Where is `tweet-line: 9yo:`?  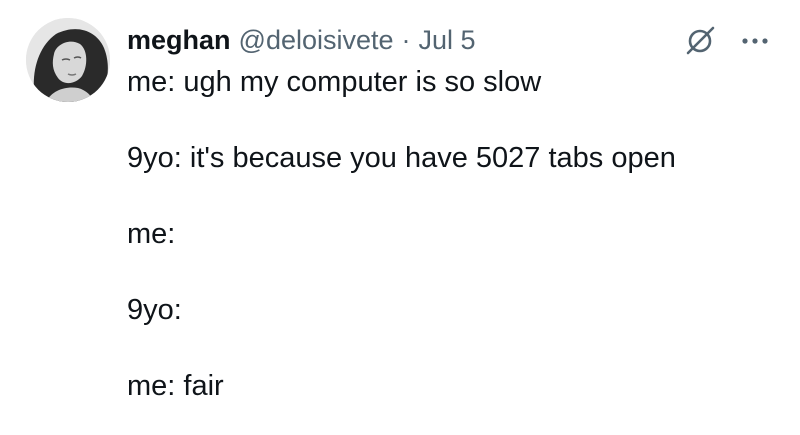 tweet-line: 9yo: is located at coordinates (154, 310).